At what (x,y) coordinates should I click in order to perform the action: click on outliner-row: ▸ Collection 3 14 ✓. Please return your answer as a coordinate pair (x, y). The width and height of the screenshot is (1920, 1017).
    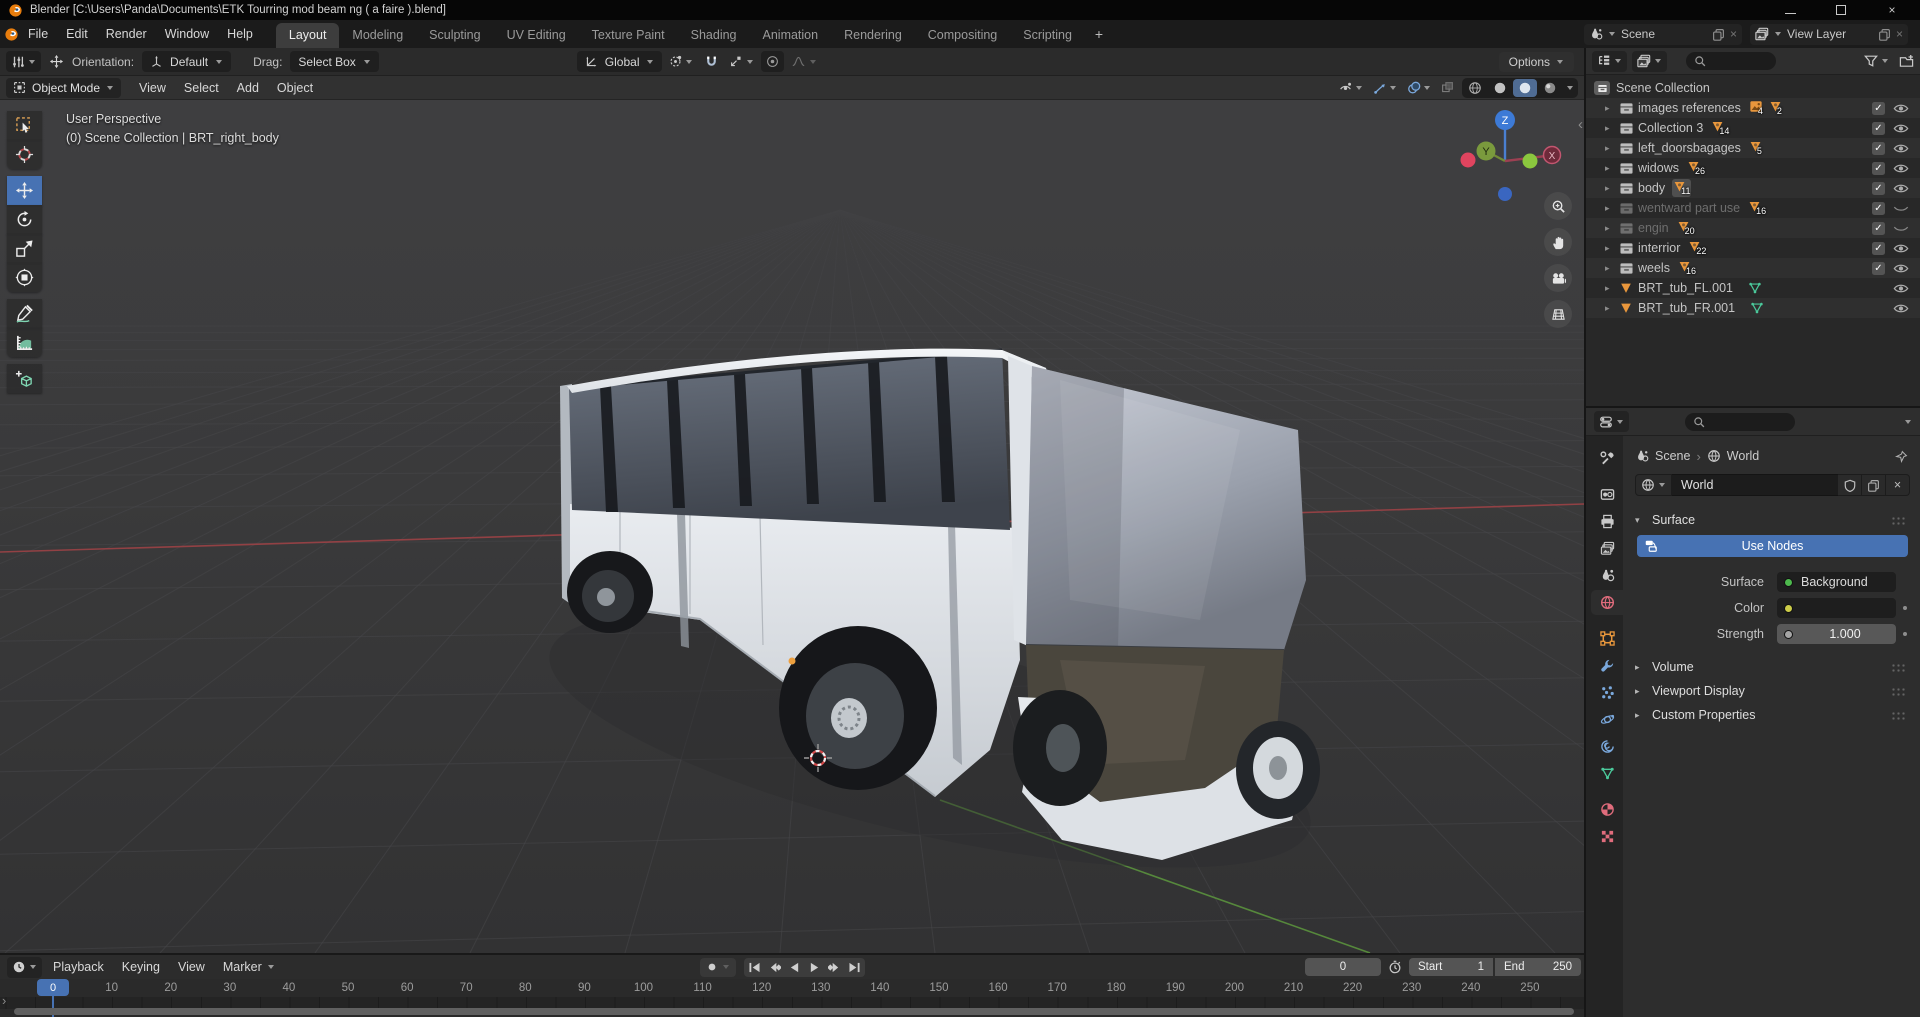
    Looking at the image, I should click on (1753, 128).